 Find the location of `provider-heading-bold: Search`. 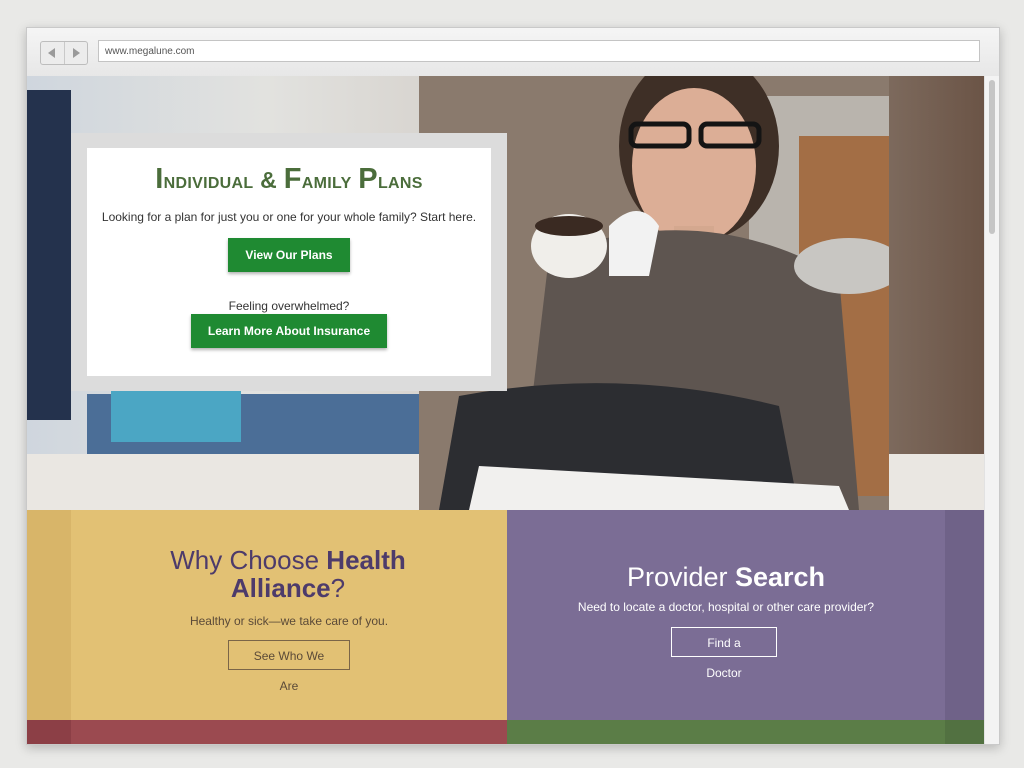

provider-heading-bold: Search is located at coordinates (780, 577).